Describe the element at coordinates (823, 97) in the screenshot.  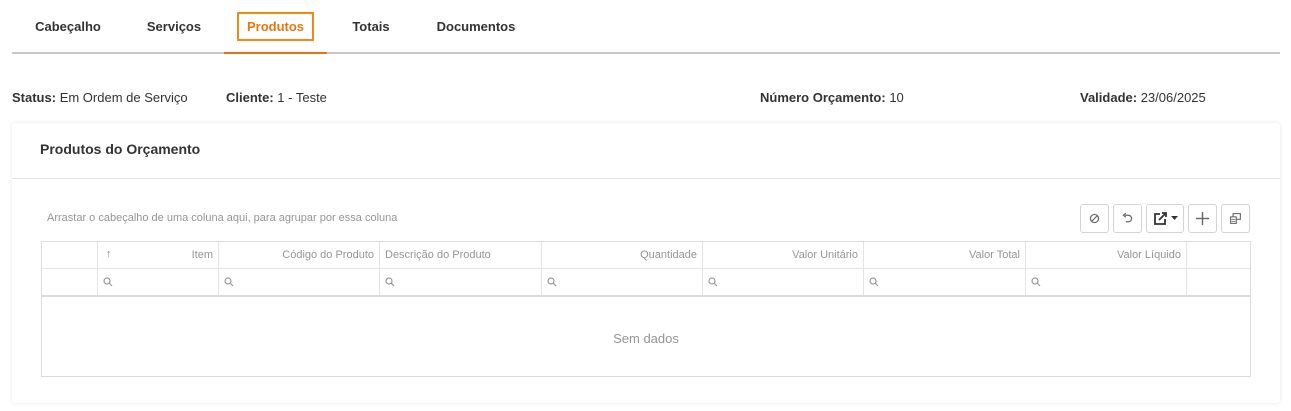
I see `numero-orcamento-label: Número Orçamento:` at that location.